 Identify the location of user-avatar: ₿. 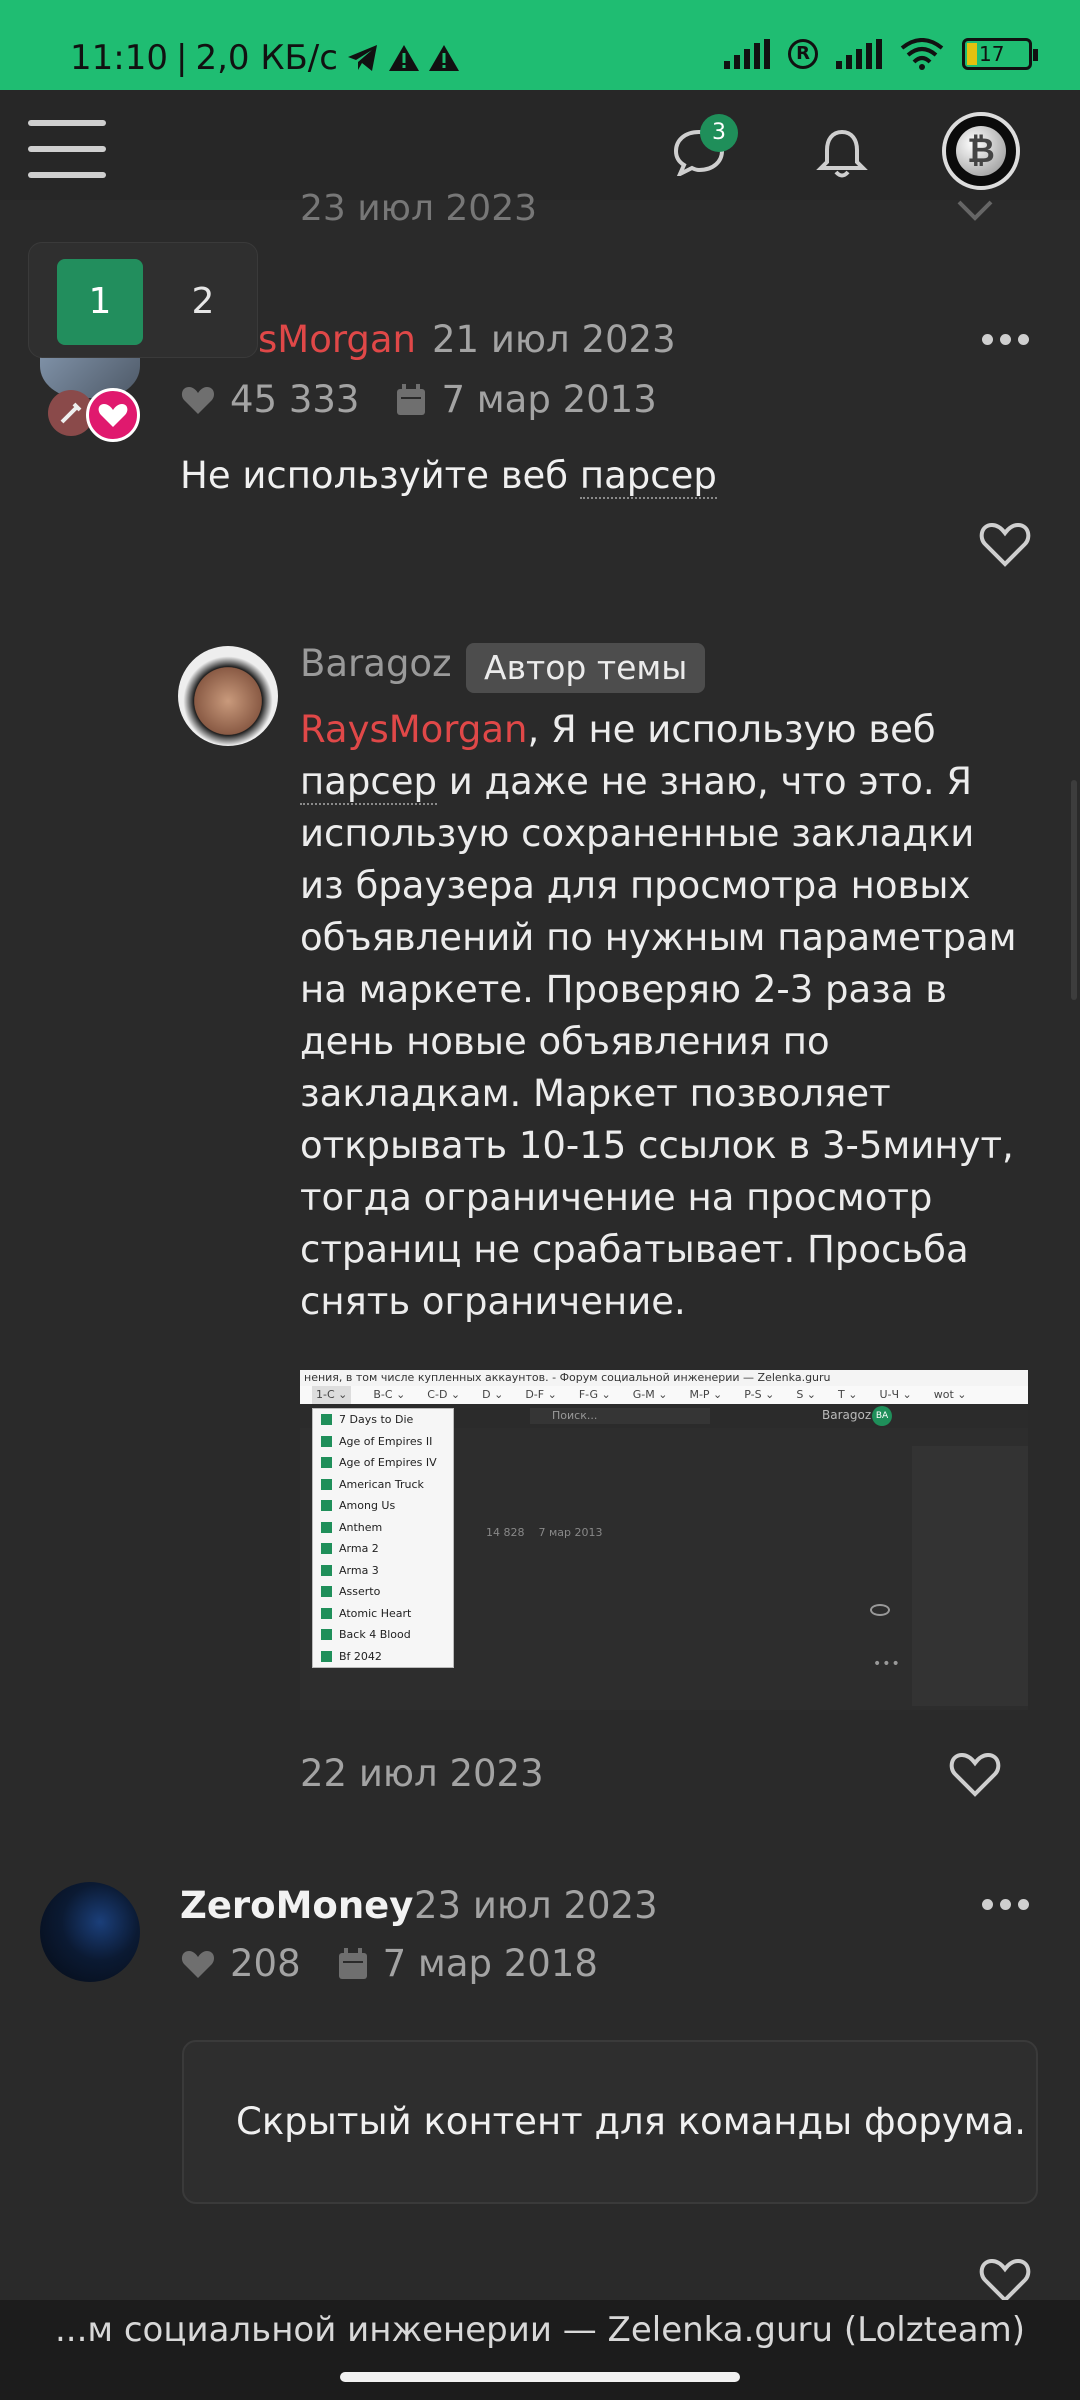
(981, 151).